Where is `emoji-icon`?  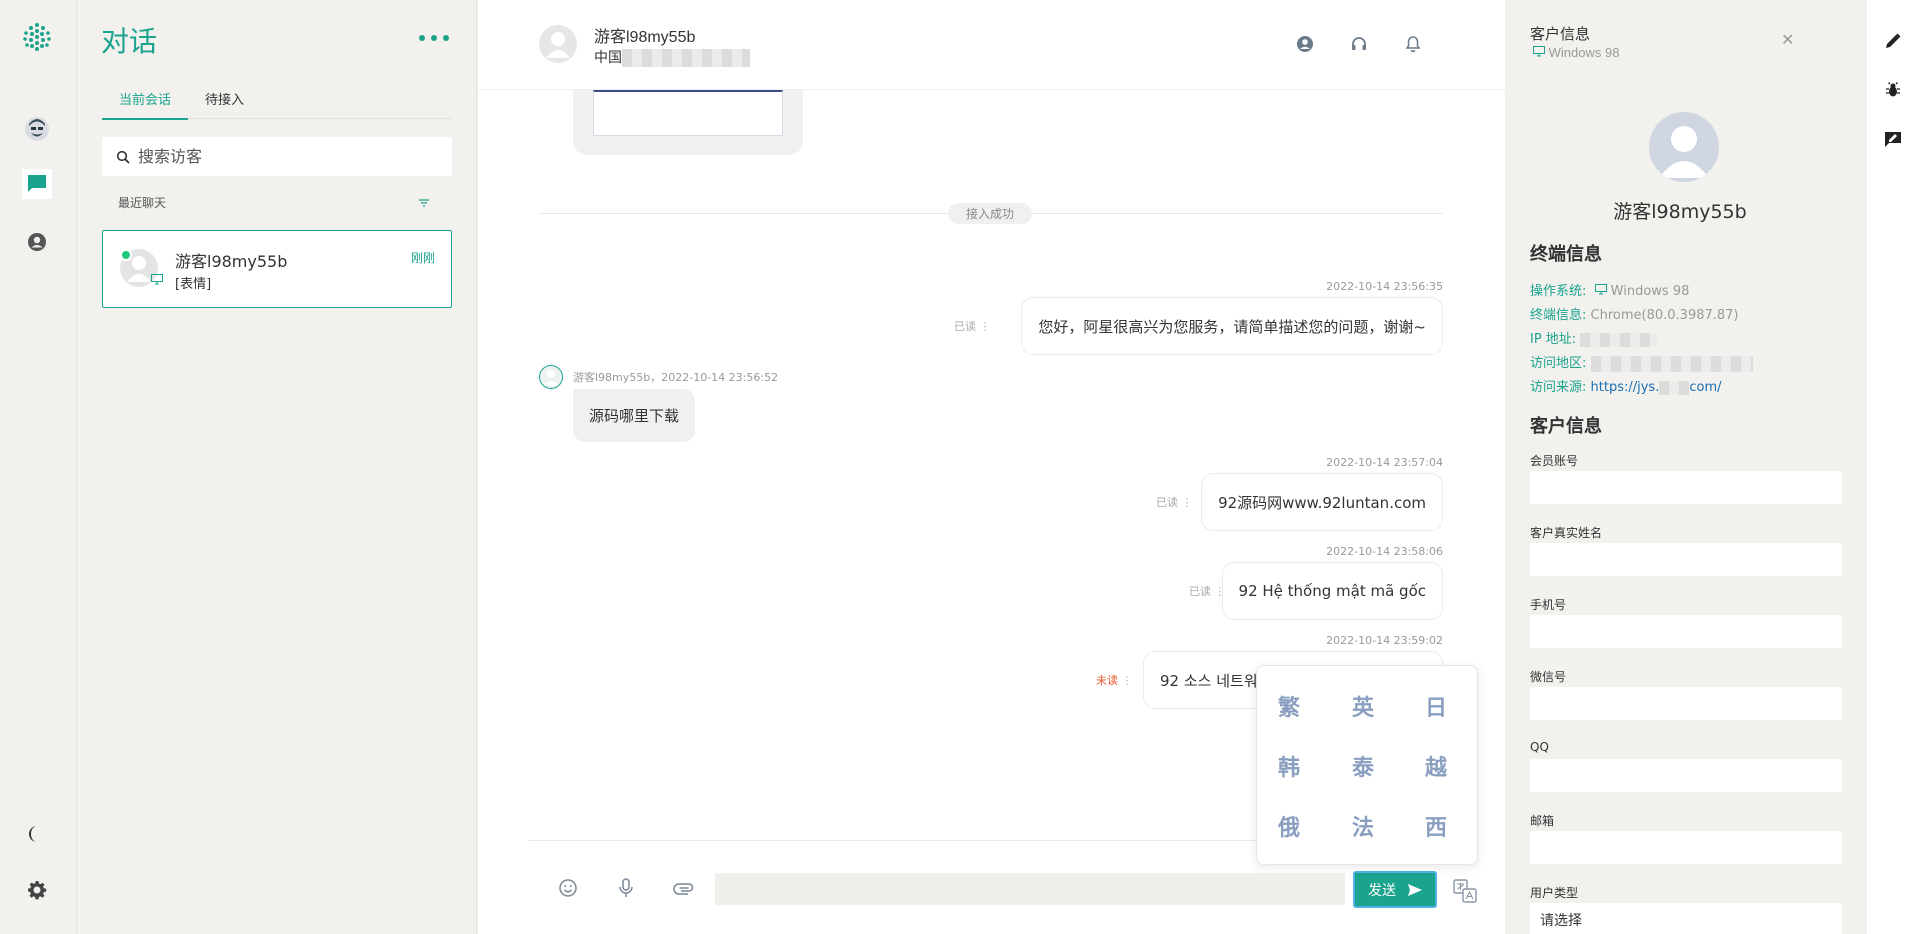
emoji-icon is located at coordinates (568, 888).